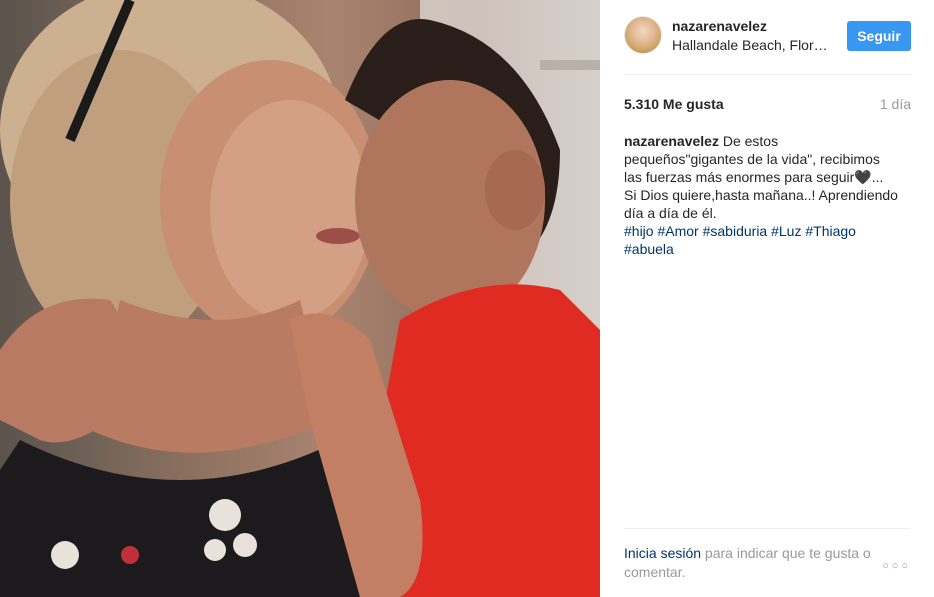  I want to click on hashtag-amor: #Amor, so click(677, 231).